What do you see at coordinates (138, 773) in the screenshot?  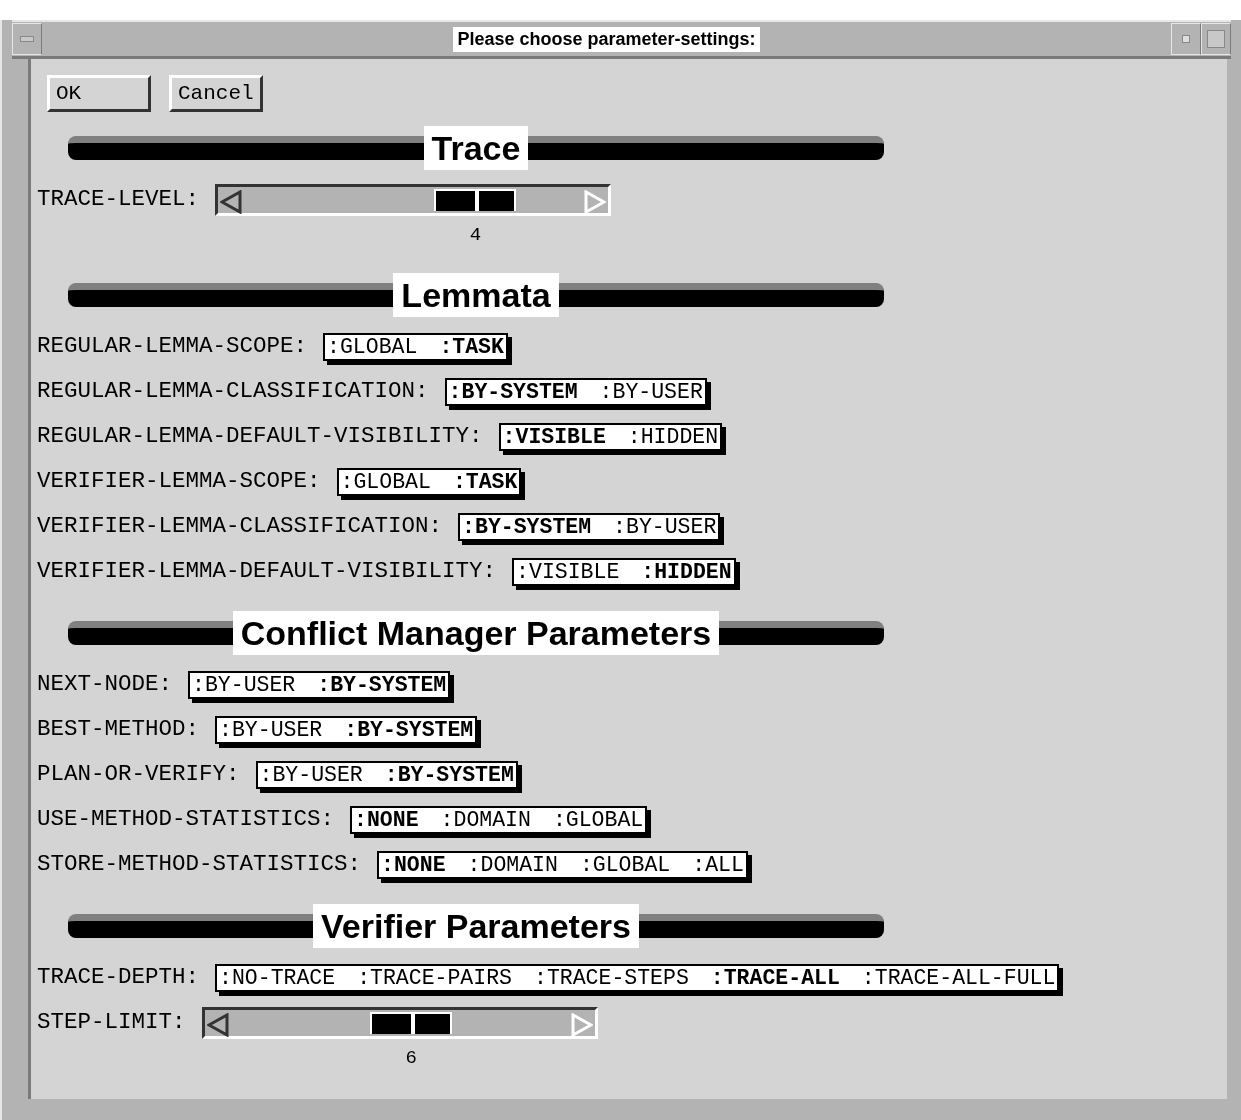 I see `parameter-label: PLAN-OR-VERIFY:` at bounding box center [138, 773].